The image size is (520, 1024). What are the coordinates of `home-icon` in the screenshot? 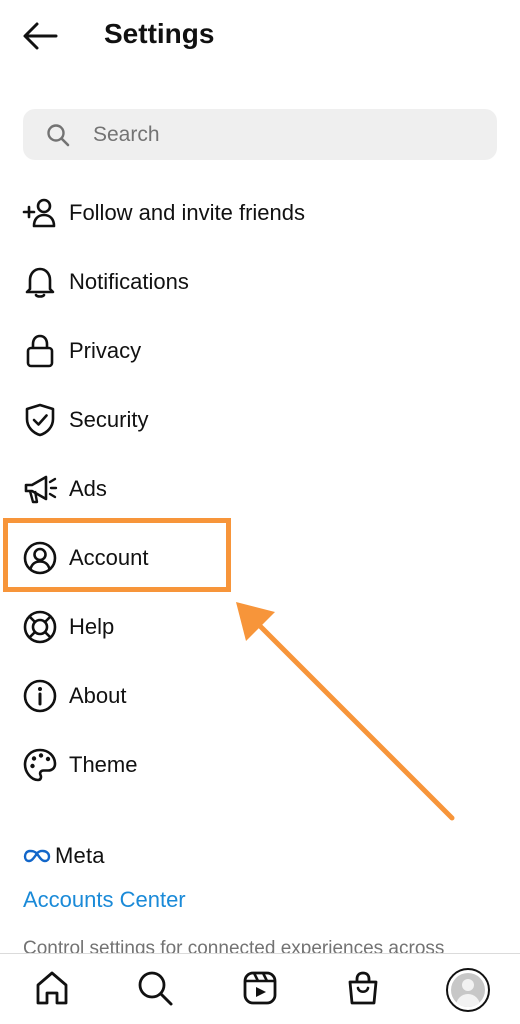 It's located at (52, 988).